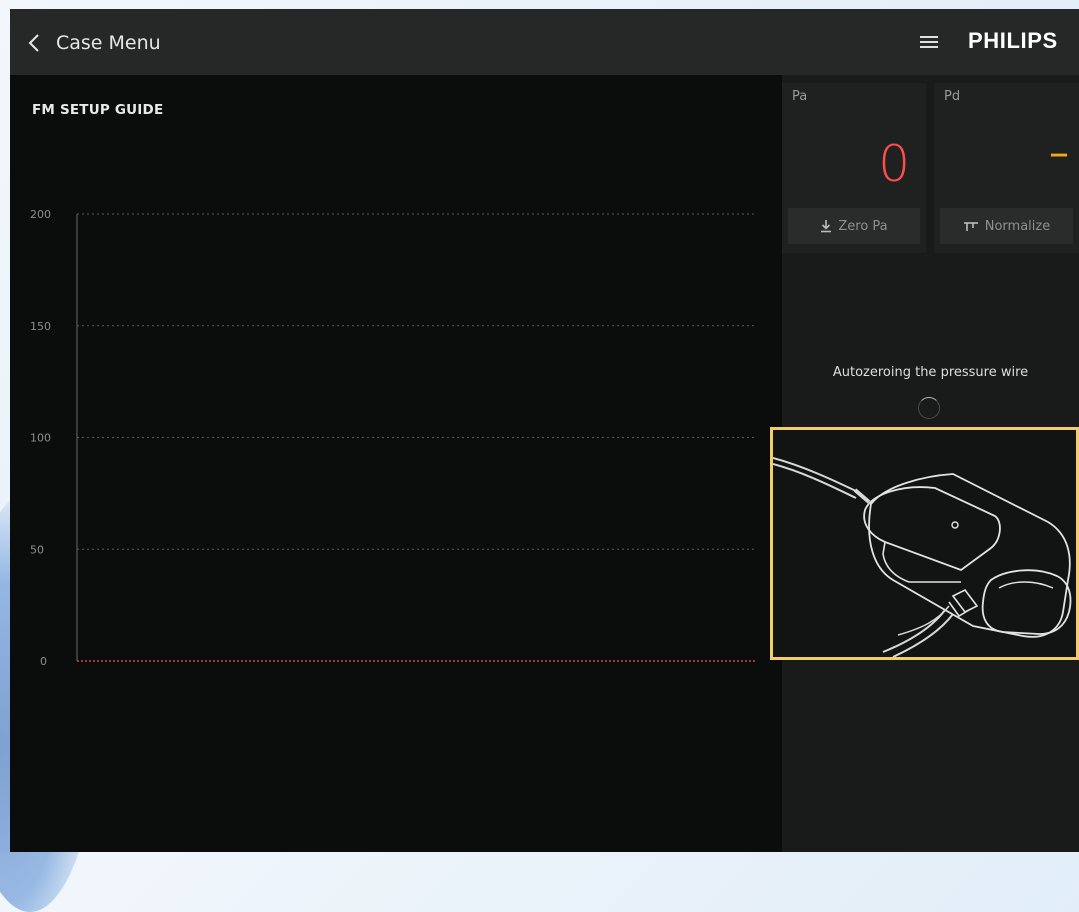 This screenshot has height=912, width=1079. I want to click on pa-label: Pa, so click(800, 96).